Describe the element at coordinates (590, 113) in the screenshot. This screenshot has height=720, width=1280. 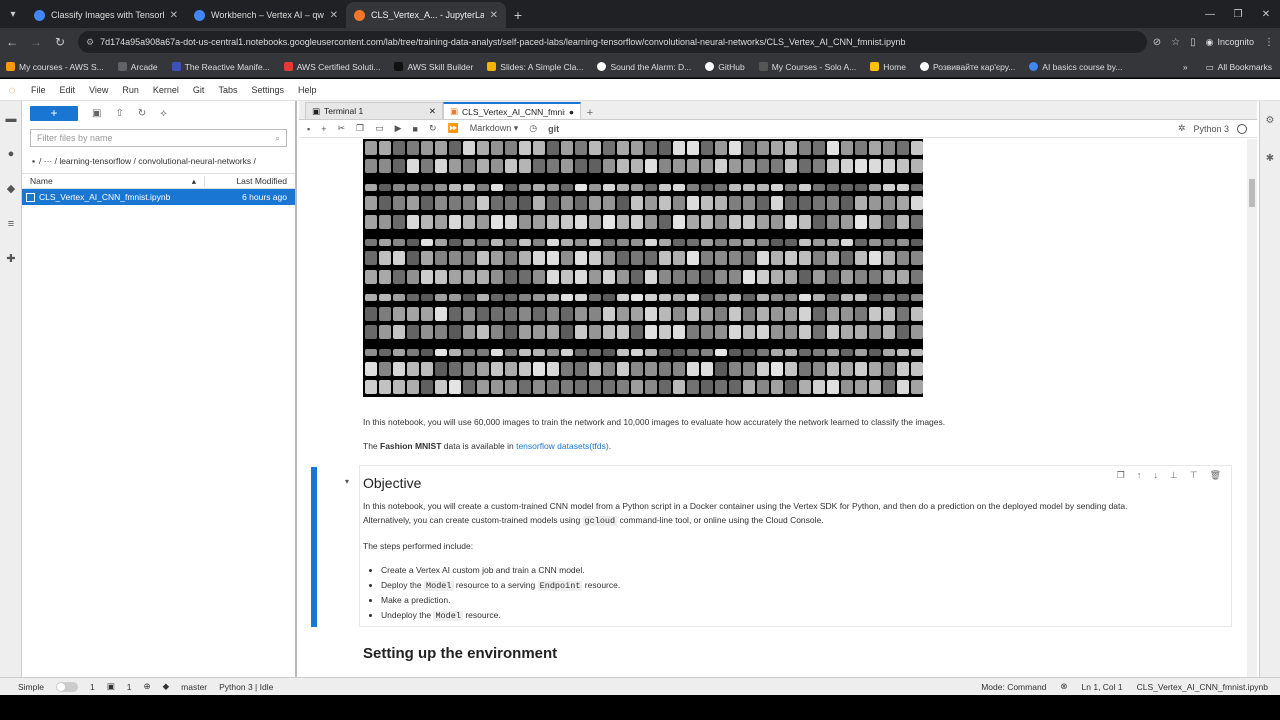
I see `add-tab-button: +` at that location.